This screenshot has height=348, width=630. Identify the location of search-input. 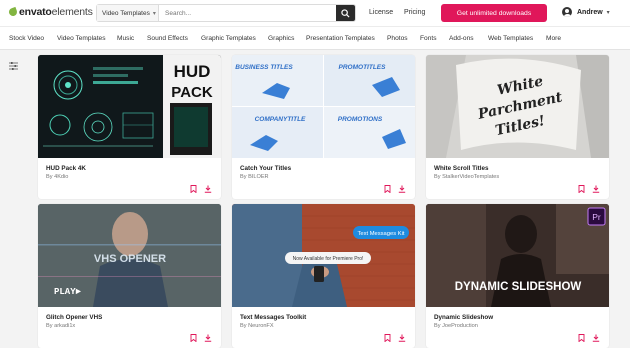
(247, 13).